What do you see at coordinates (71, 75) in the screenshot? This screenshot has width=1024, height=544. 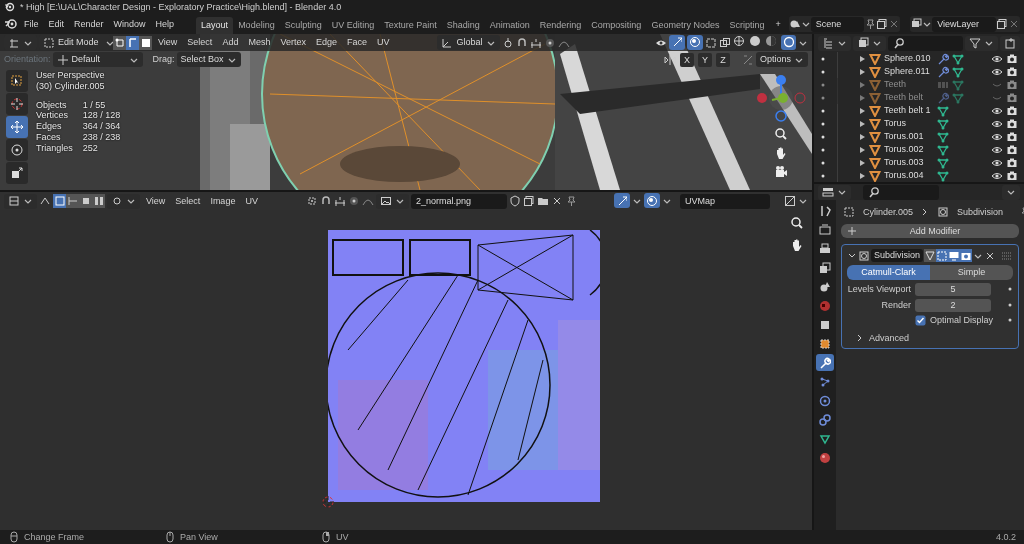 I see `view-name: User Perspective` at bounding box center [71, 75].